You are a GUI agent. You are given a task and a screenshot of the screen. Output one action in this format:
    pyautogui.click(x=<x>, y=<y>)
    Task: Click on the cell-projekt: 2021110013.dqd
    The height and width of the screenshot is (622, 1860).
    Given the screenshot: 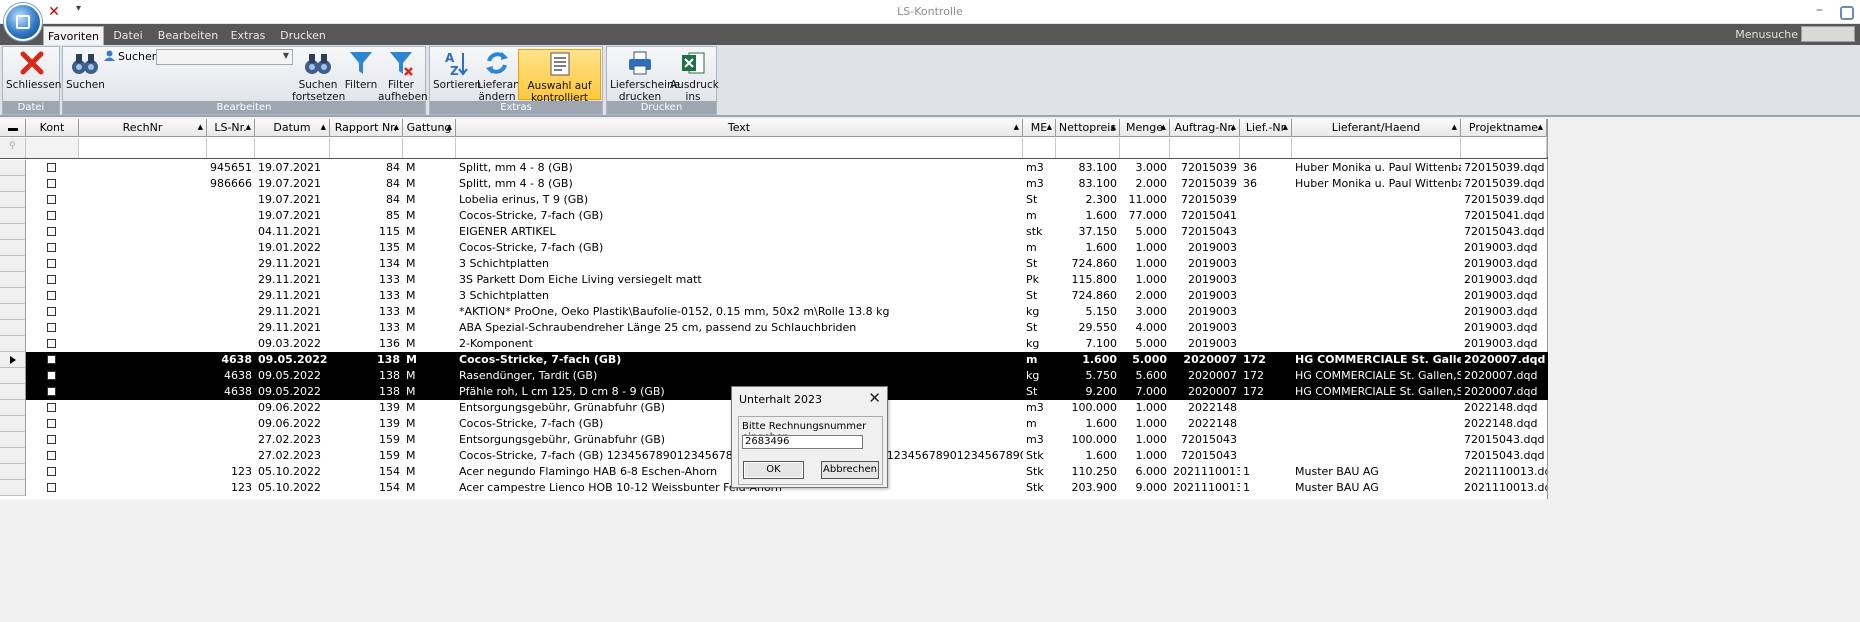 What is the action you would take?
    pyautogui.click(x=1504, y=488)
    